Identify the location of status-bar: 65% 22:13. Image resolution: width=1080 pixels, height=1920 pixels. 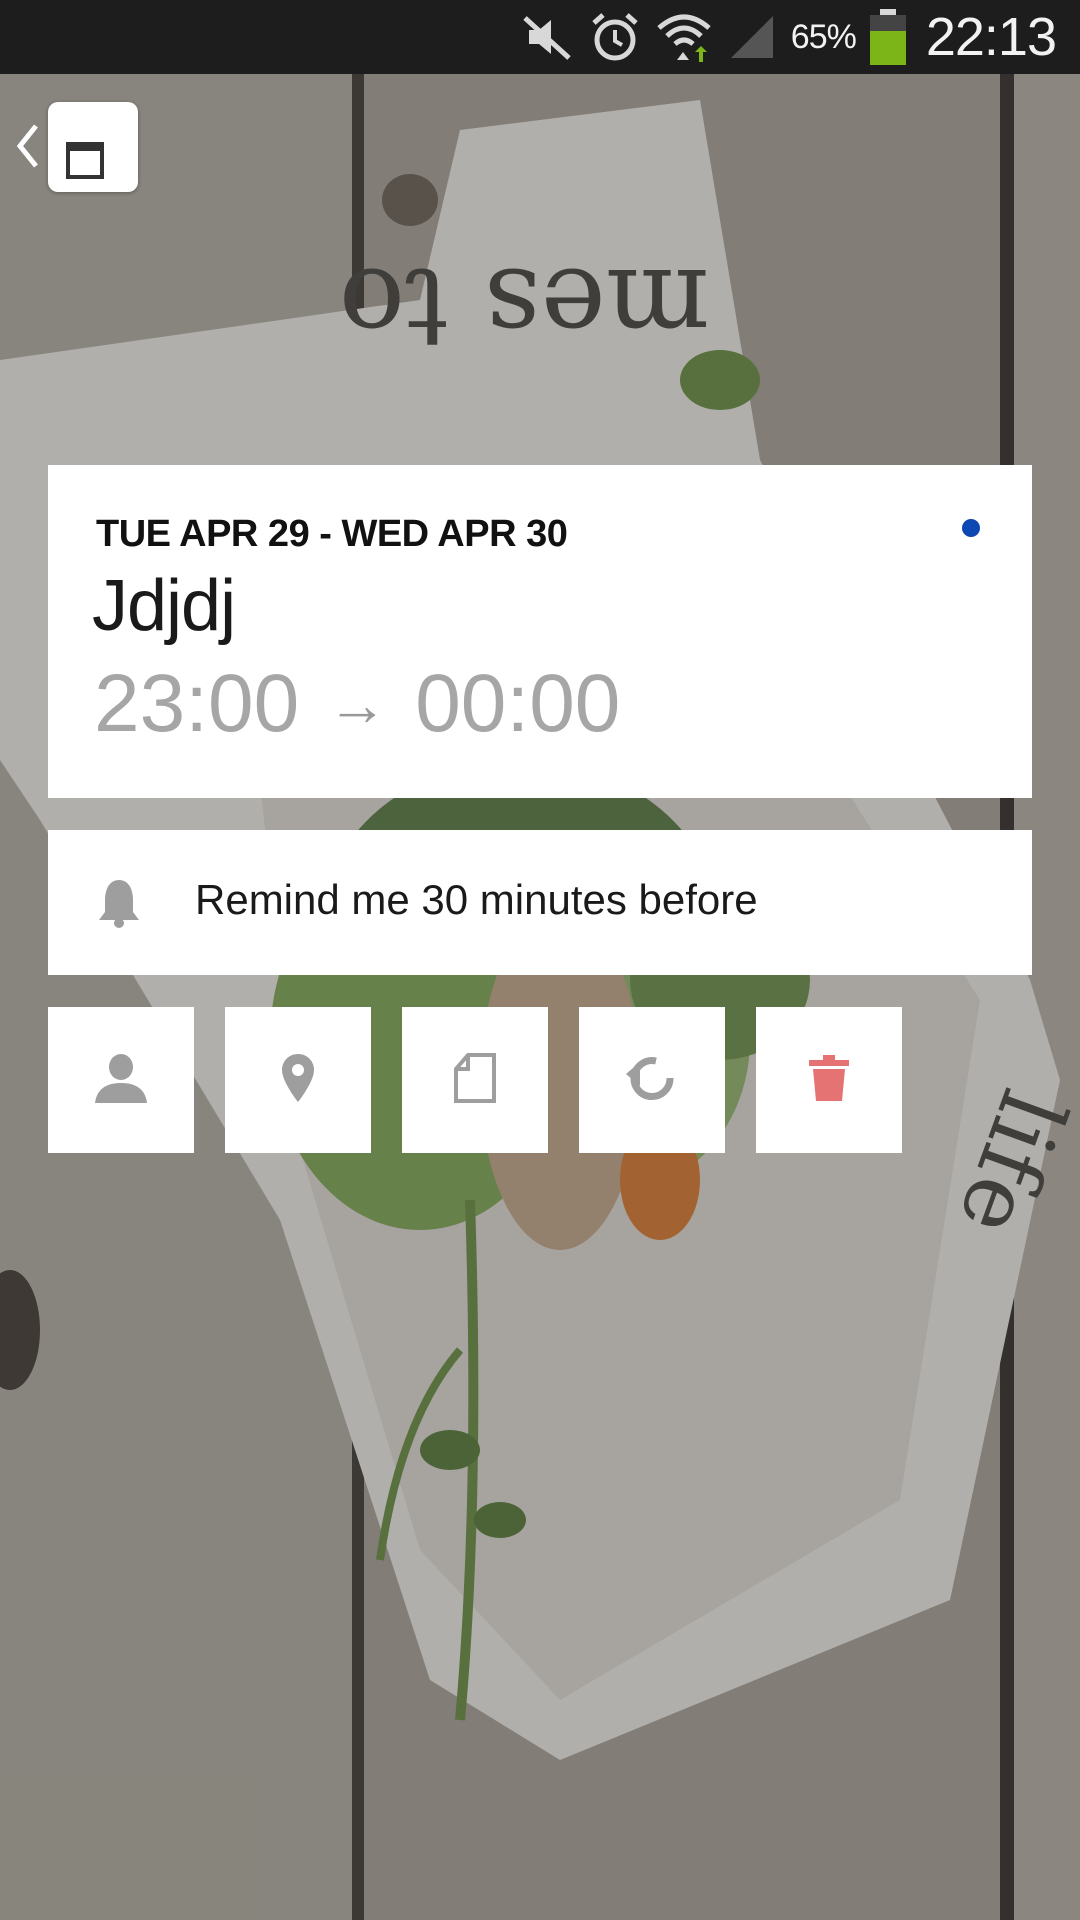
(540, 37).